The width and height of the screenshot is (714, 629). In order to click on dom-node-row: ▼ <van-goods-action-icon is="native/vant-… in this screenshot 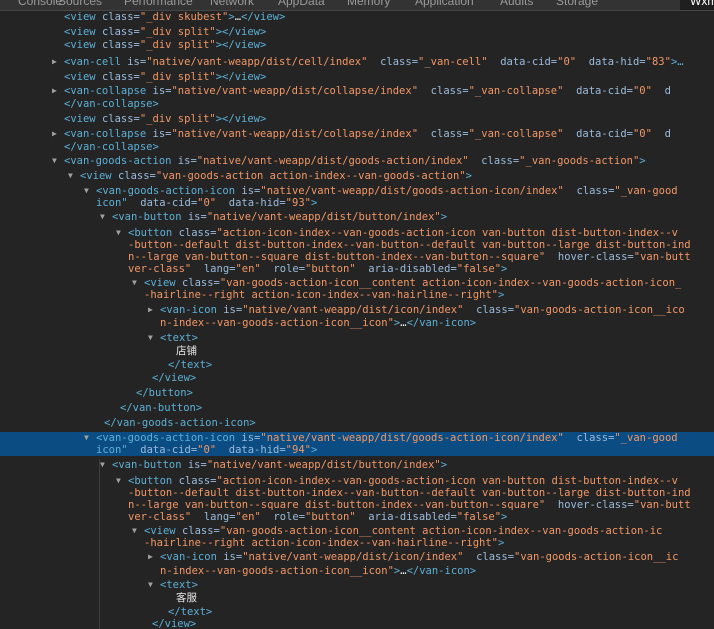, I will do `click(357, 191)`.